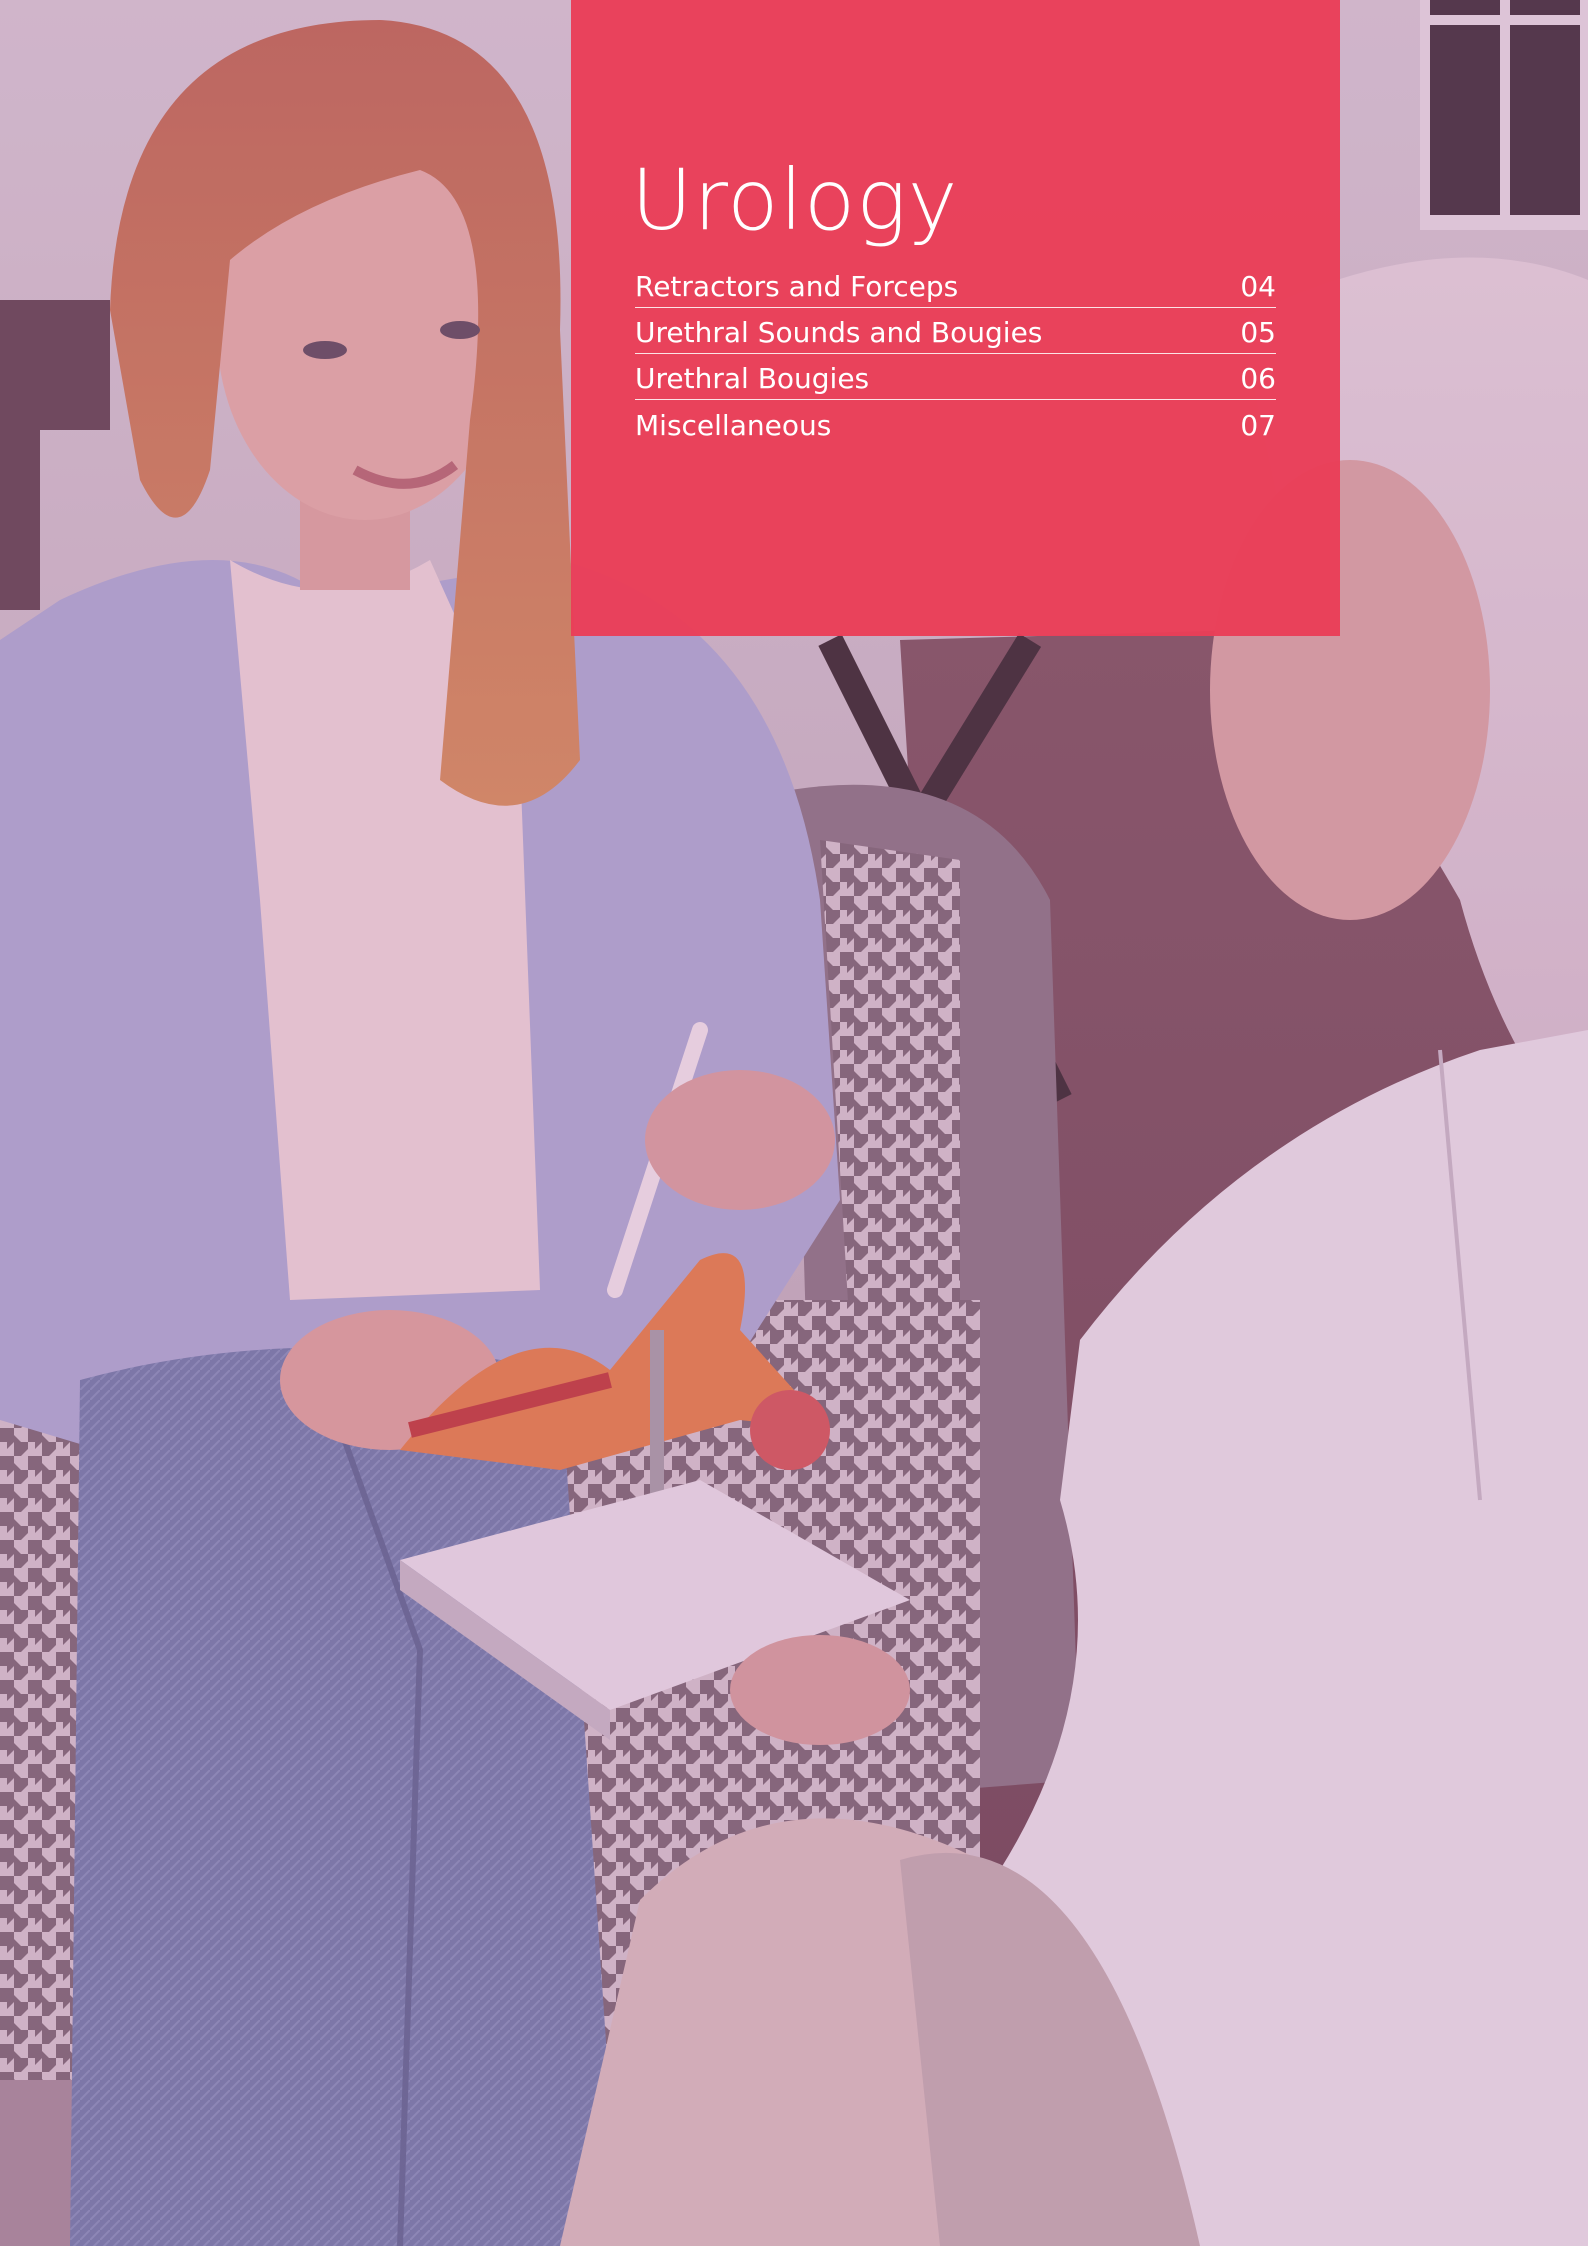  I want to click on toc-item-retractors-forceps: Retractors and Forceps 04, so click(955, 285).